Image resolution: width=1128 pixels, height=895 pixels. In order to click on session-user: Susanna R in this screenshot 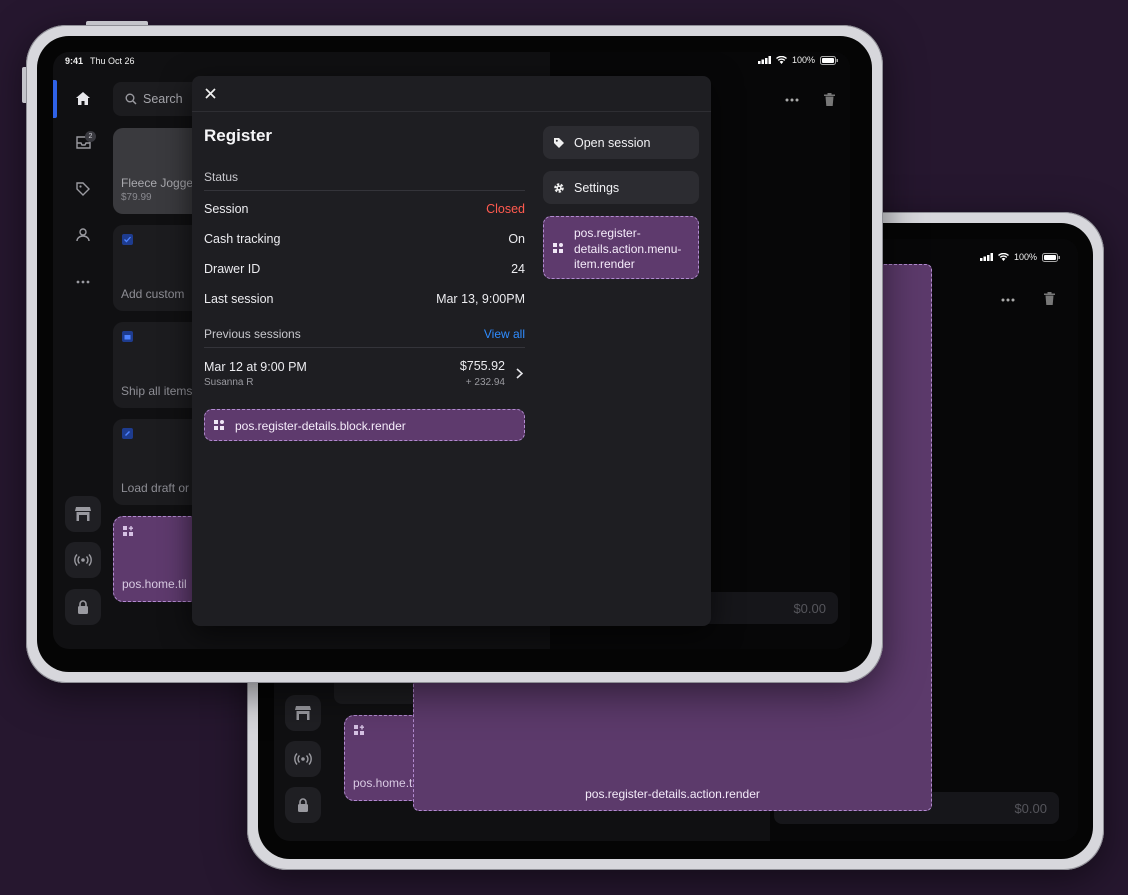, I will do `click(229, 382)`.